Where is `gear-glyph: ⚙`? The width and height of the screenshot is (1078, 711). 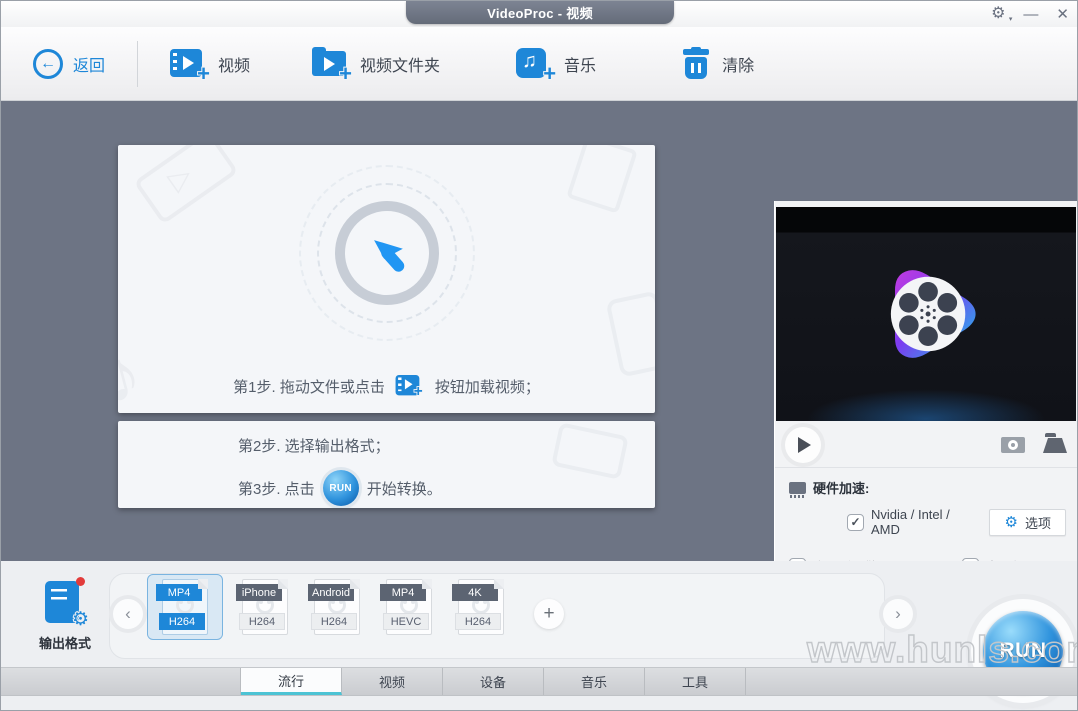
gear-glyph: ⚙ is located at coordinates (998, 13).